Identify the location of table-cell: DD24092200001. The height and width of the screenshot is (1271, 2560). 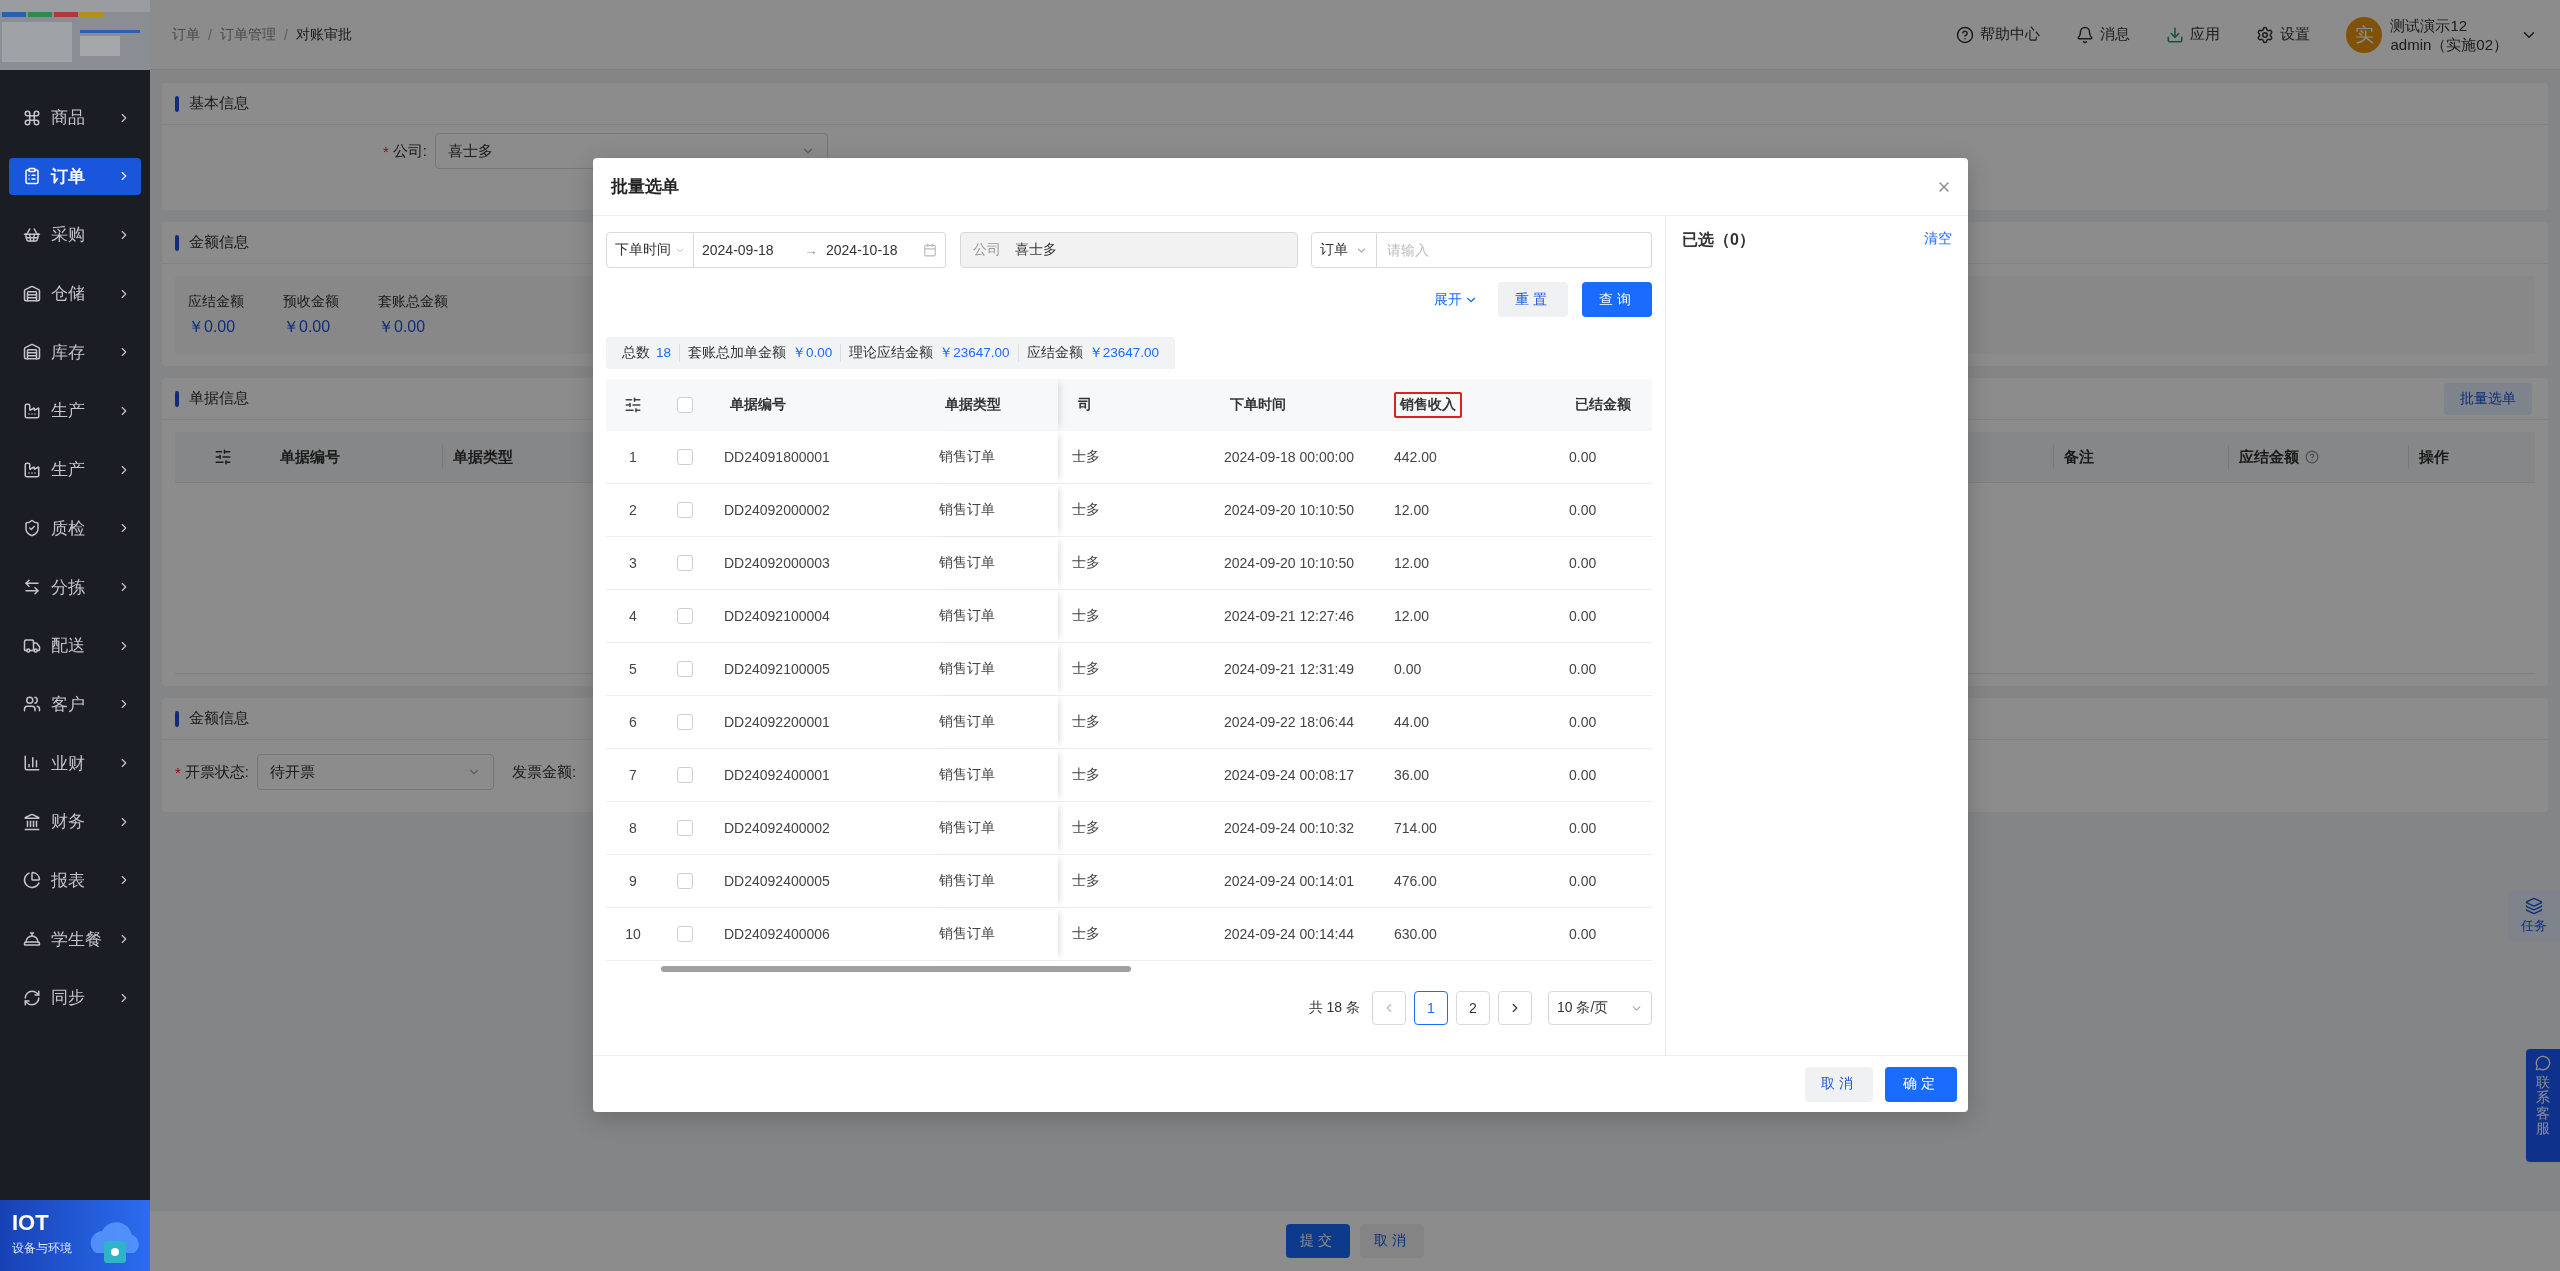
(777, 722).